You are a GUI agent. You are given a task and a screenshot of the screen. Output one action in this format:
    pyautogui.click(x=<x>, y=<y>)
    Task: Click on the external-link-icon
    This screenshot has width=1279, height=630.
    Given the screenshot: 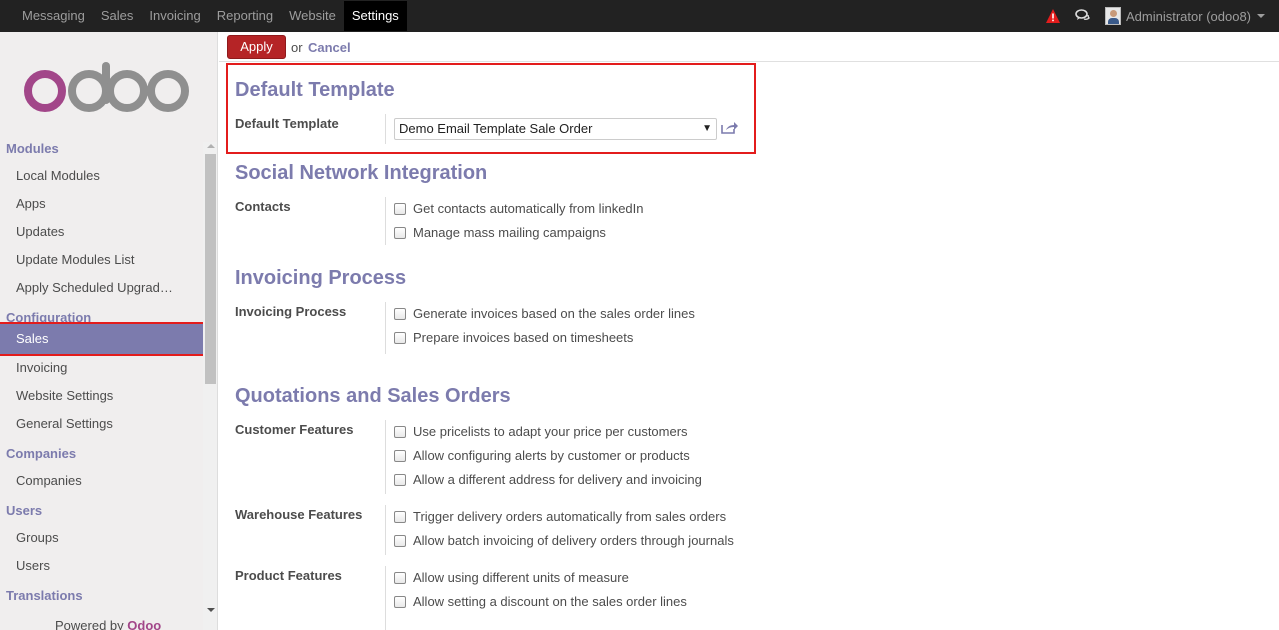 What is the action you would take?
    pyautogui.click(x=729, y=128)
    